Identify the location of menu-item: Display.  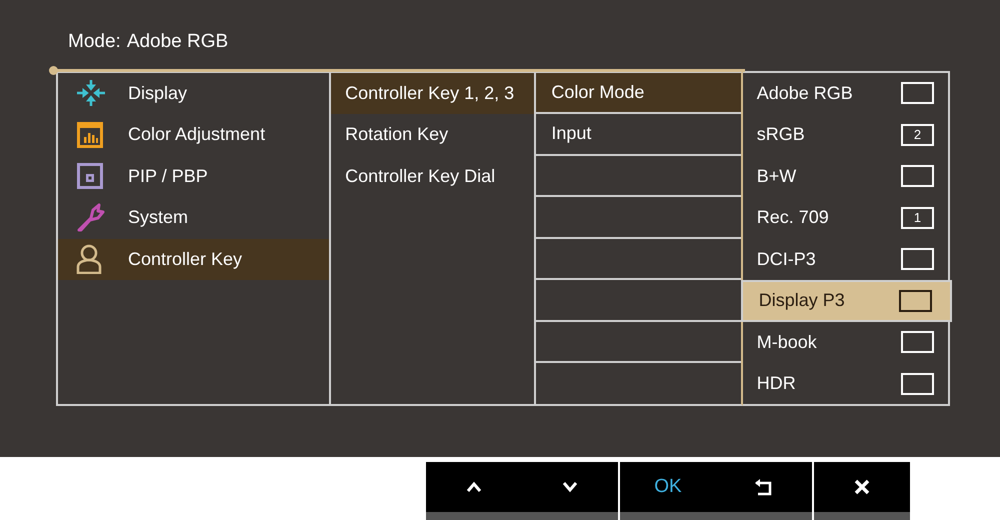
(194, 93).